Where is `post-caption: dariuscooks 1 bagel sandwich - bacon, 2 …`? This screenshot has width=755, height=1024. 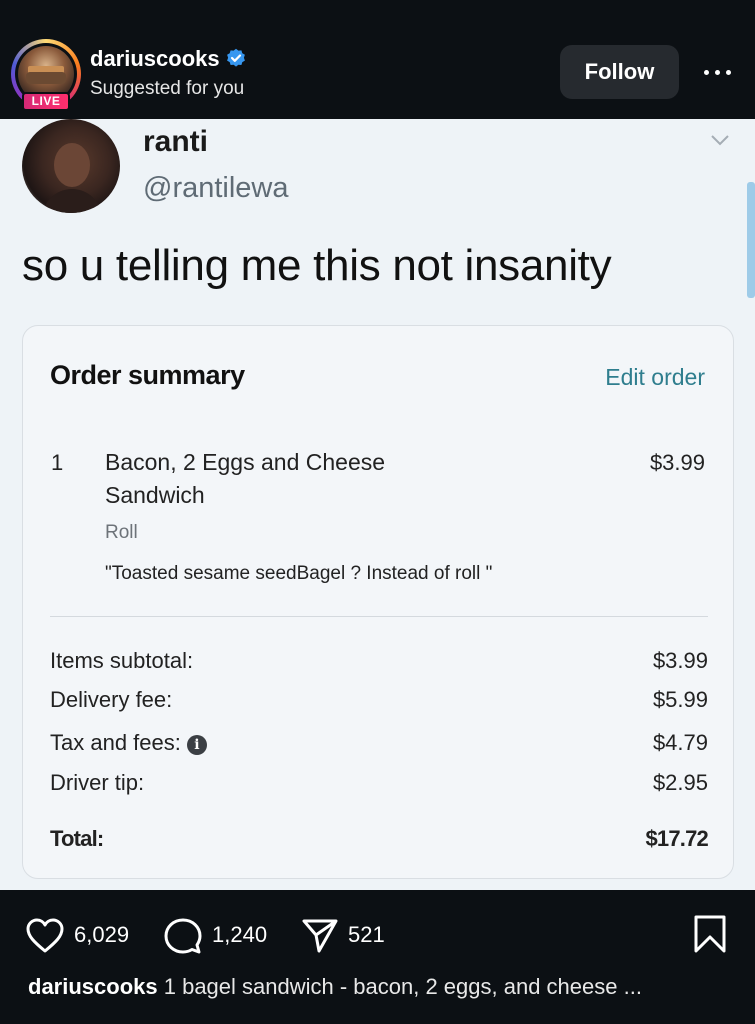 post-caption: dariuscooks 1 bagel sandwich - bacon, 2 … is located at coordinates (378, 987).